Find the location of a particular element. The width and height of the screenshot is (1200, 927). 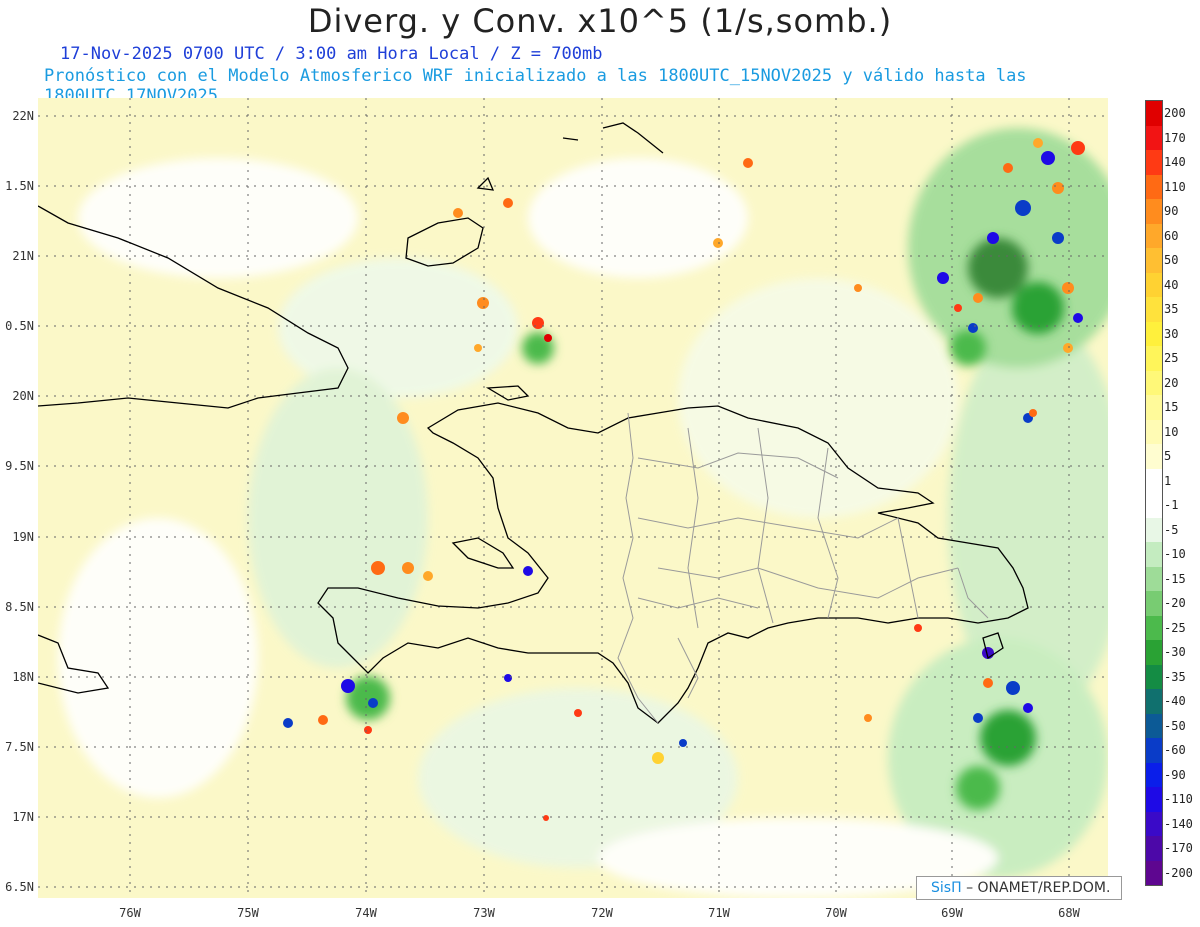

colorbar-label: 1 is located at coordinates (1168, 480).